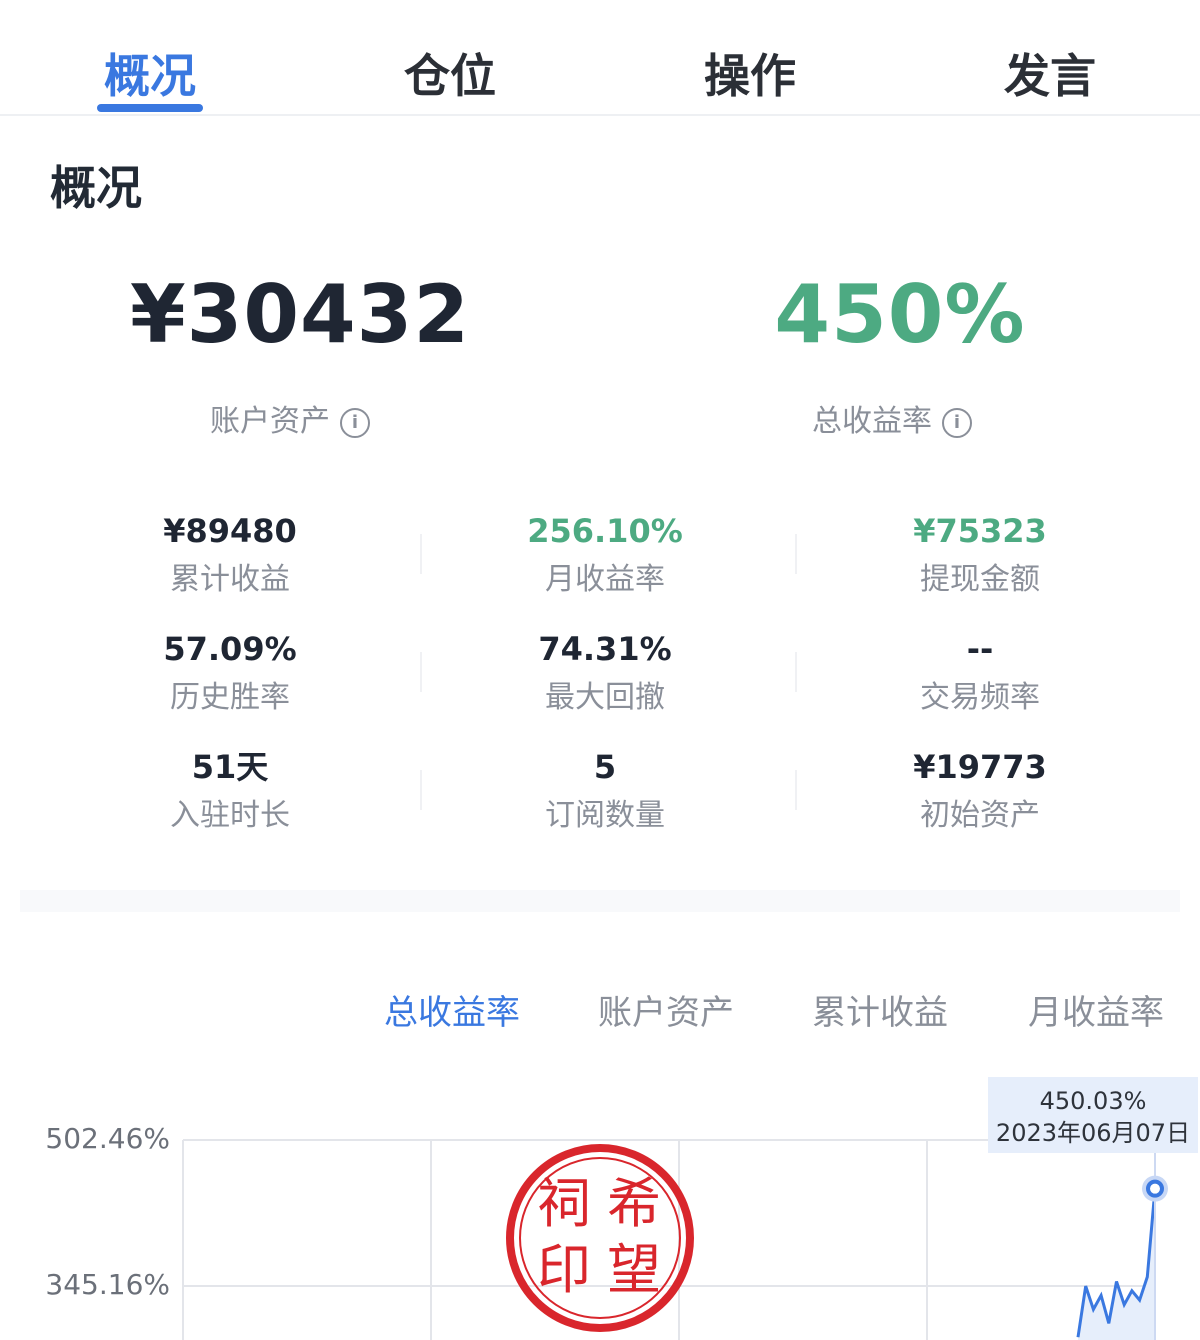 This screenshot has height=1340, width=1200. I want to click on total-return-label-row: 总收益率 i, so click(892, 418).